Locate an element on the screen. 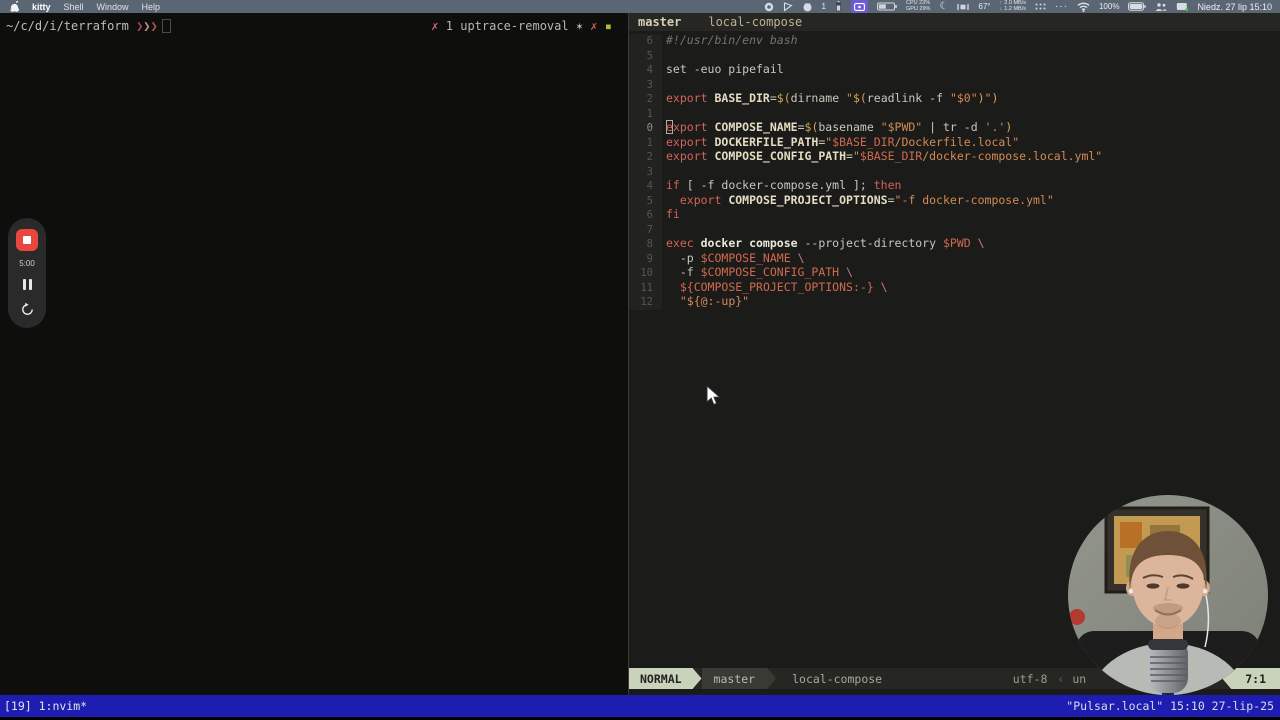  line-number: 0 is located at coordinates (645, 128).